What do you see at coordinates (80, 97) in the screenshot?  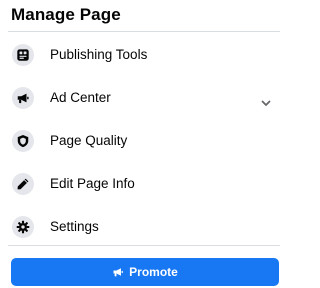 I see `menu-item-label: Ad Center` at bounding box center [80, 97].